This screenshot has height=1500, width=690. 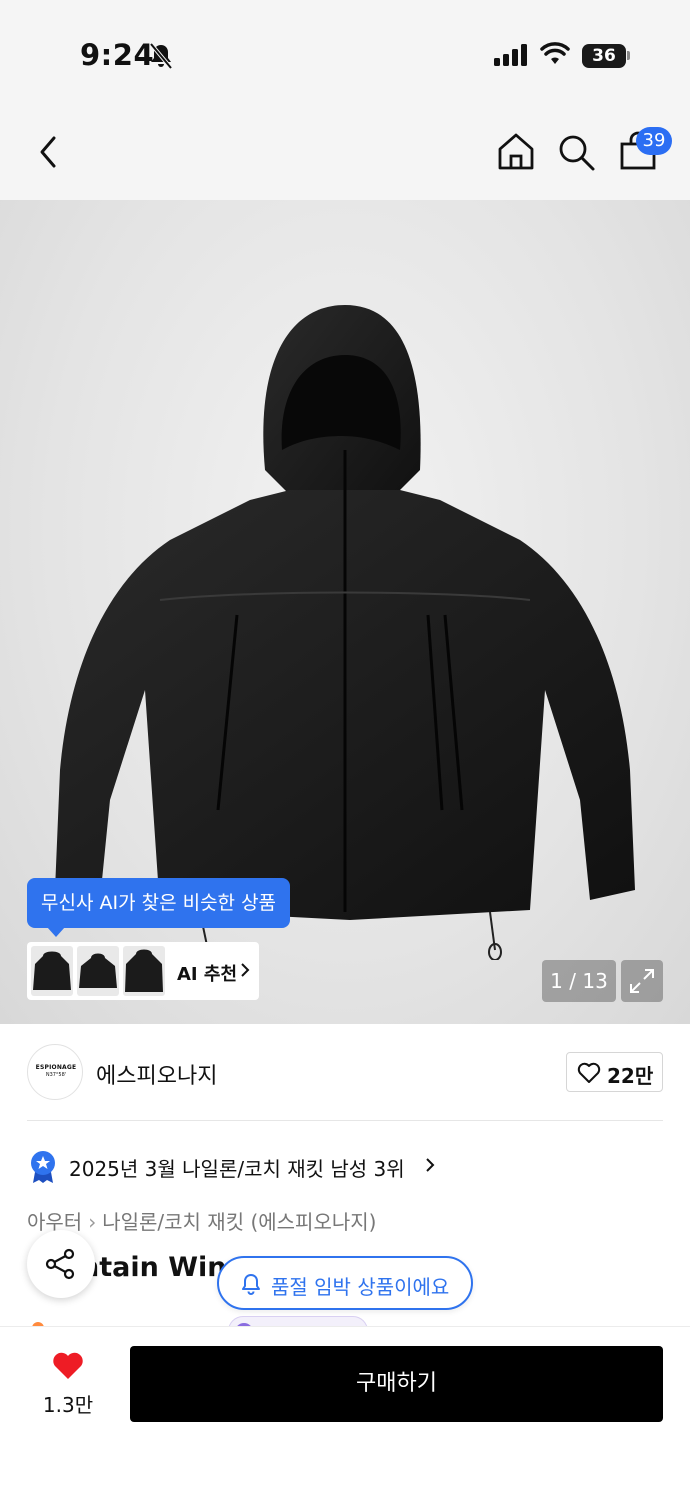 I want to click on heart-outline-icon, so click(x=589, y=1072).